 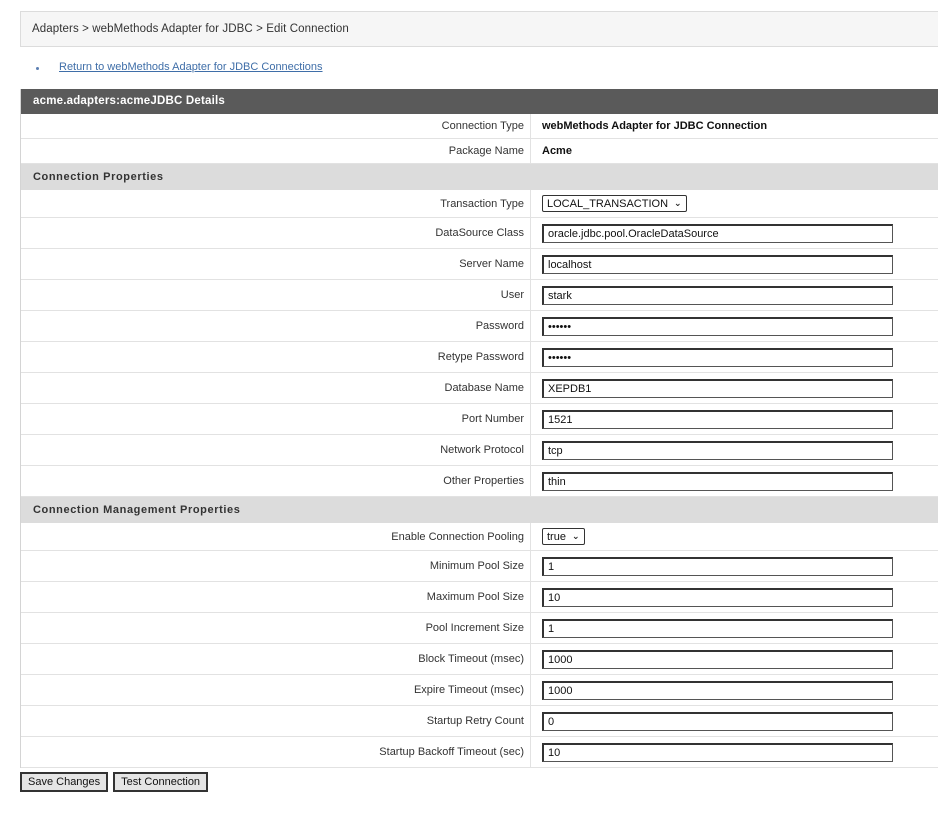 What do you see at coordinates (64, 782) in the screenshot?
I see `save-changes-button: Save Changes` at bounding box center [64, 782].